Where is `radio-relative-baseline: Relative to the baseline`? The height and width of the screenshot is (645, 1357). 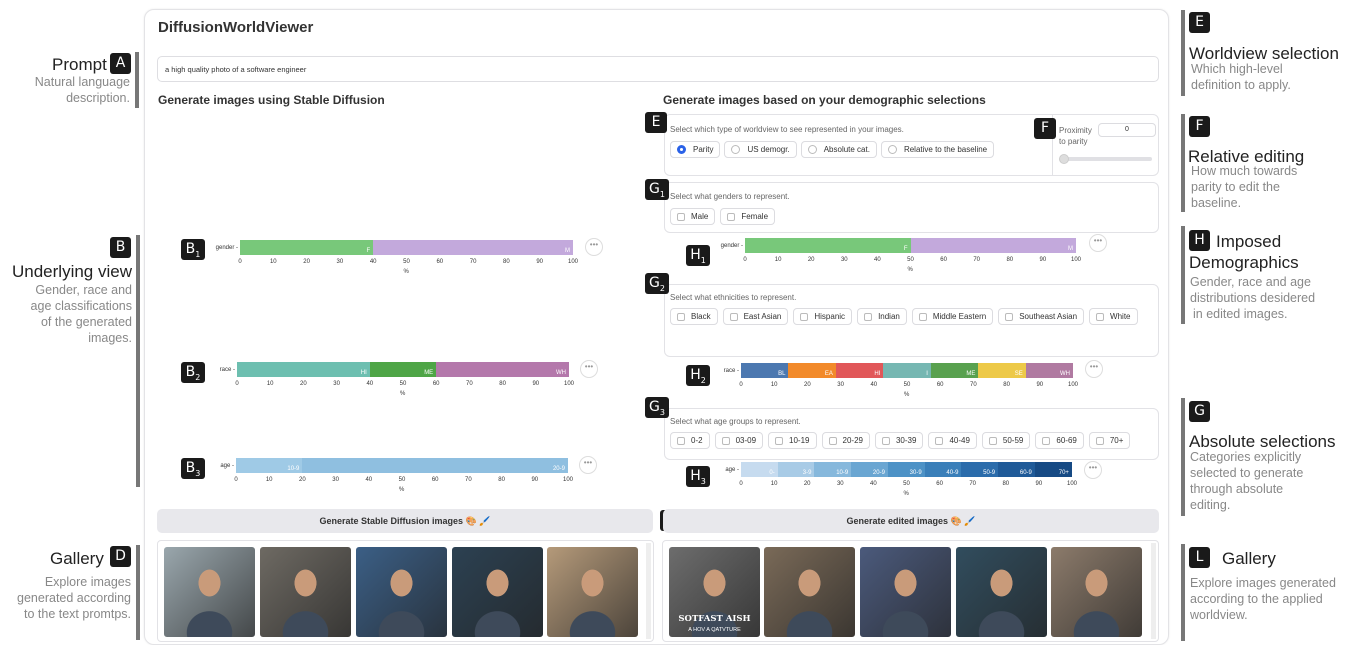 radio-relative-baseline: Relative to the baseline is located at coordinates (937, 149).